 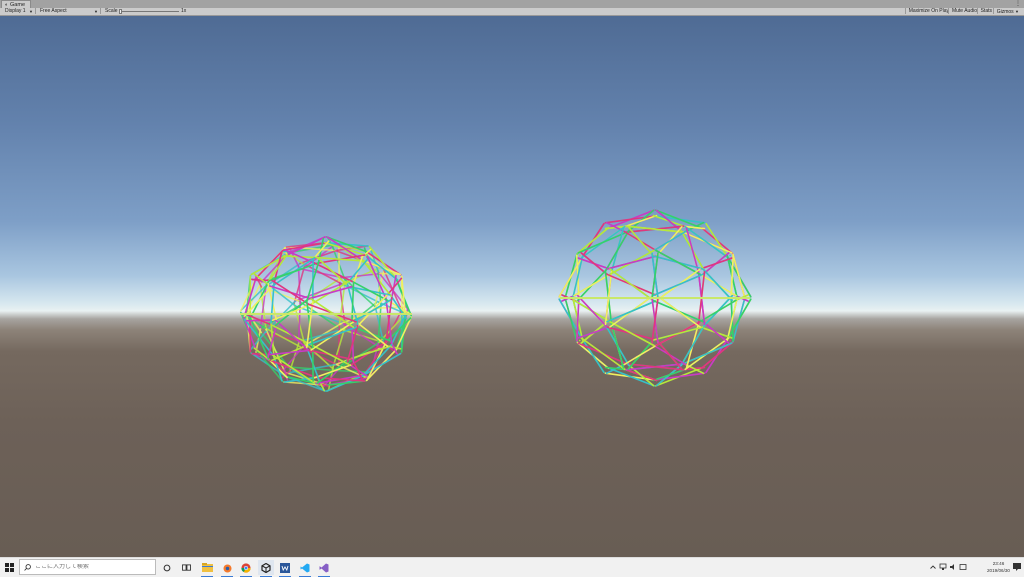 What do you see at coordinates (512, 567) in the screenshot?
I see `windows-taskbar: 23:46 2019/06/30` at bounding box center [512, 567].